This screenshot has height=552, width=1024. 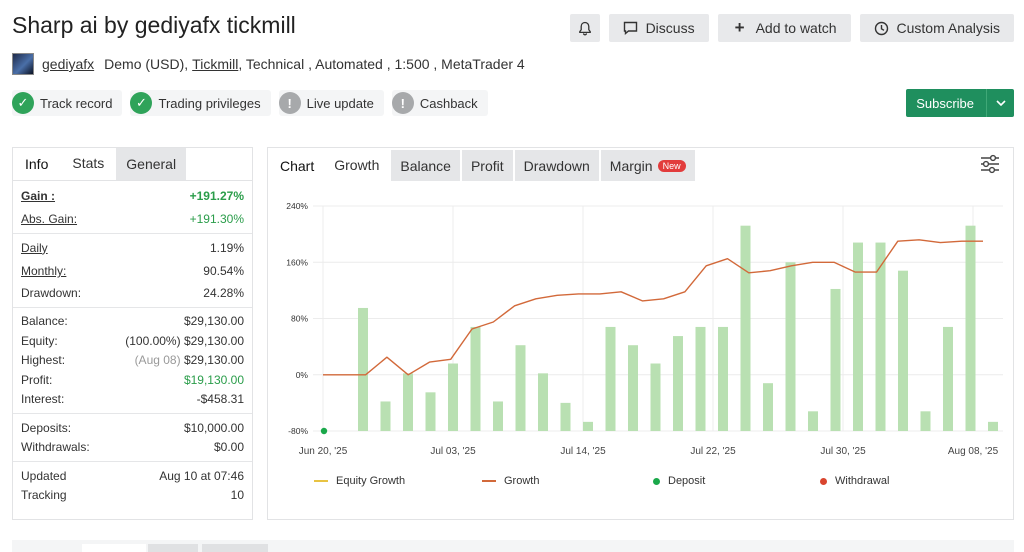 What do you see at coordinates (960, 103) in the screenshot?
I see `subscribe-button: Subscribe` at bounding box center [960, 103].